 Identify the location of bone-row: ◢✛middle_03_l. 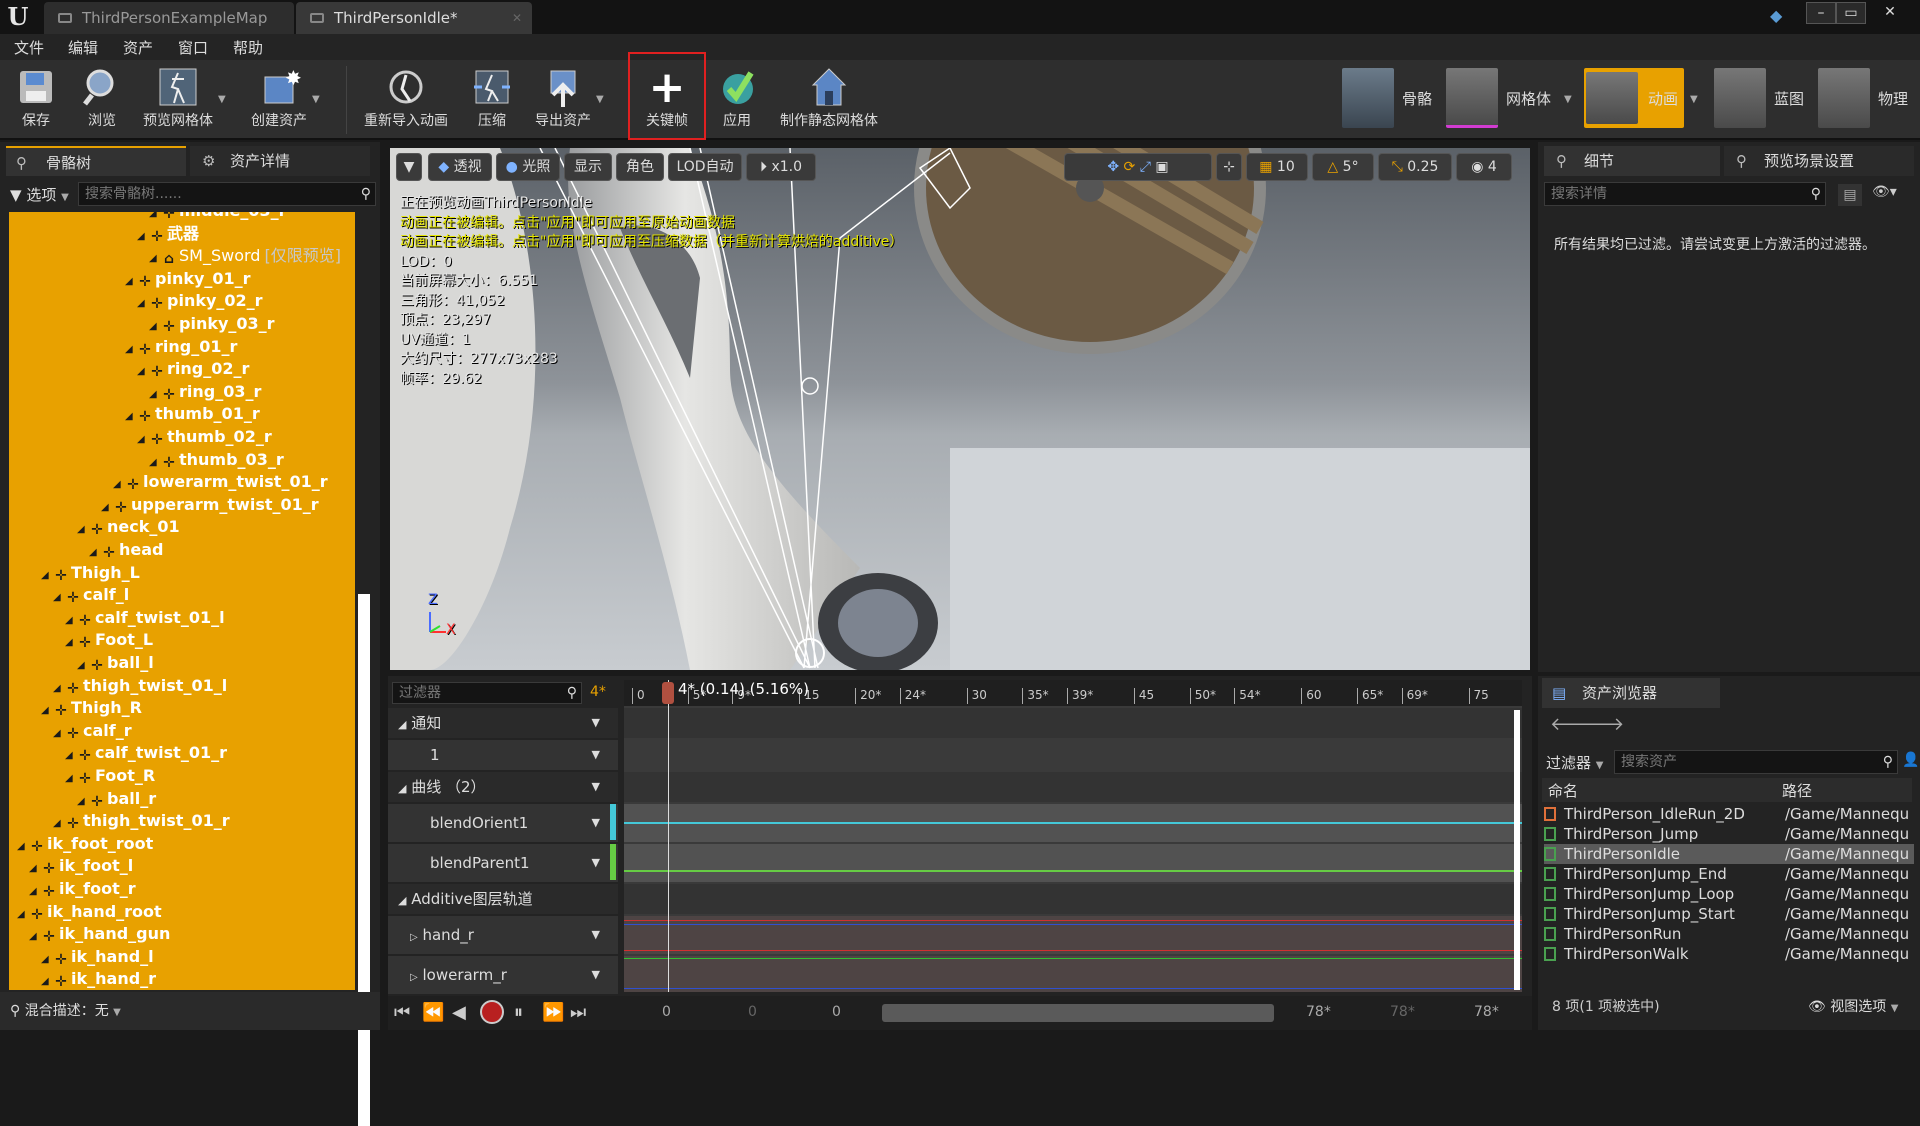
(216, 217).